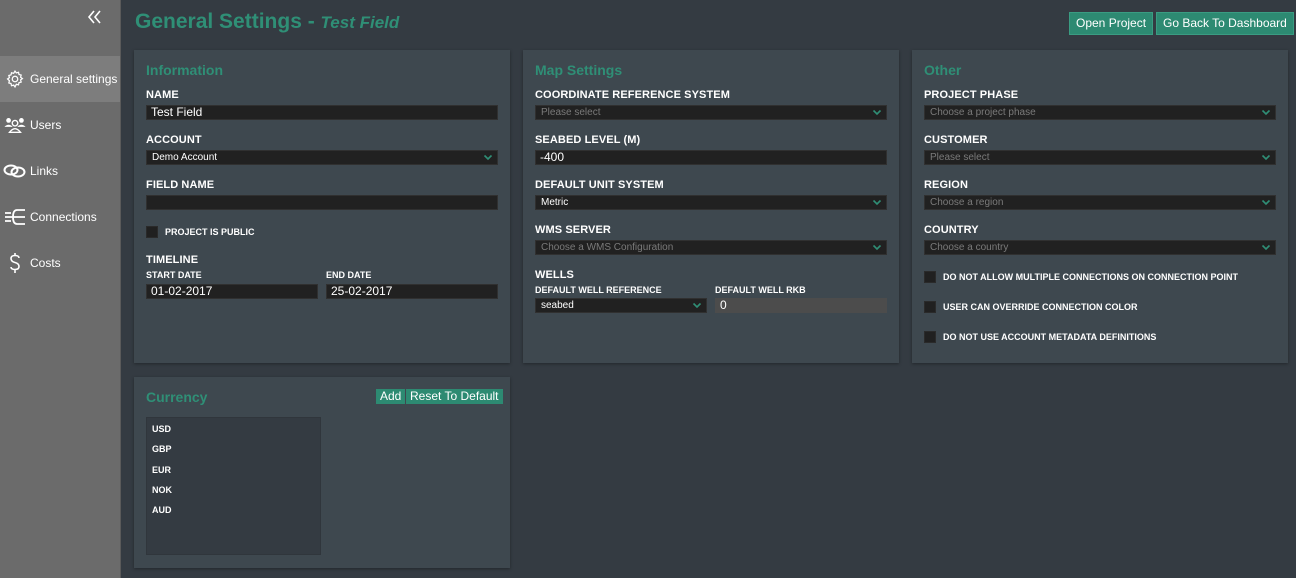 This screenshot has width=1296, height=578. Describe the element at coordinates (161, 429) in the screenshot. I see `currency-item: USD` at that location.